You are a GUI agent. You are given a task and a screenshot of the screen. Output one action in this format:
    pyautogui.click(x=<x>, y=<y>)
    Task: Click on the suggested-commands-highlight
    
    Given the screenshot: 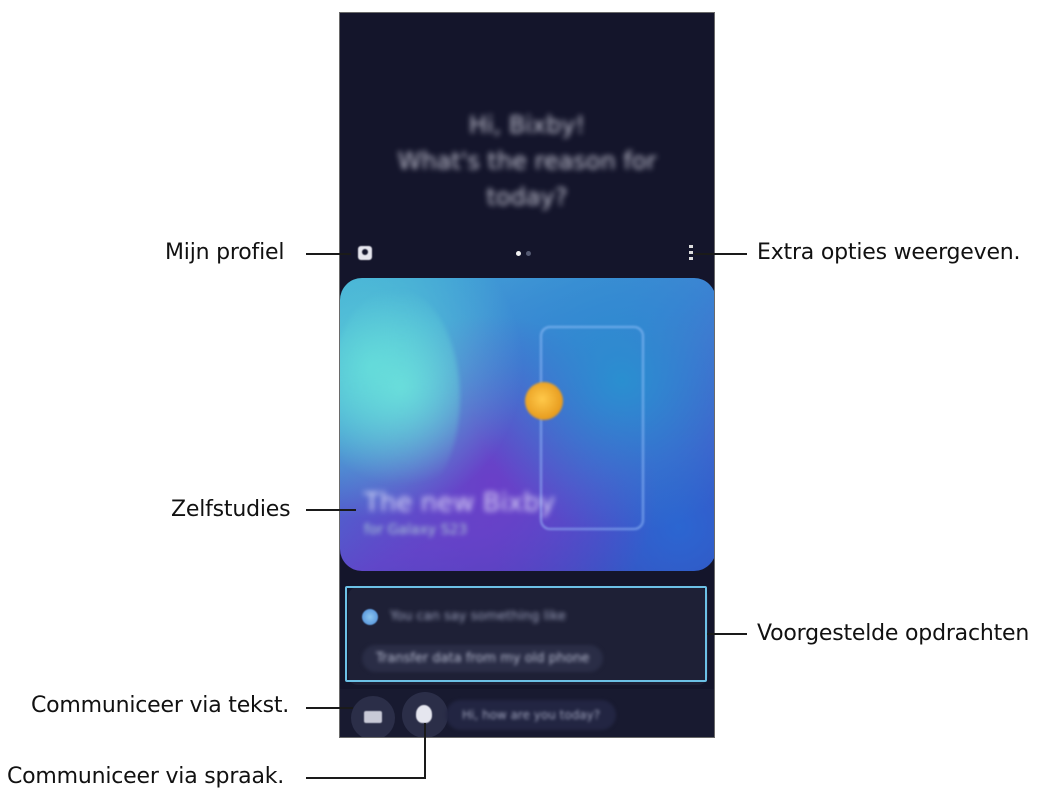 What is the action you would take?
    pyautogui.click(x=526, y=634)
    